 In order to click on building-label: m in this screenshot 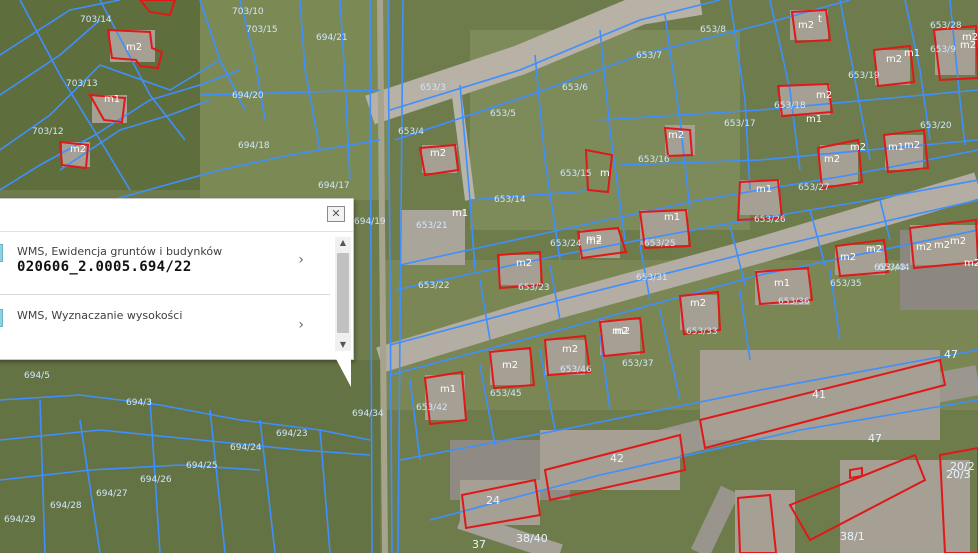, I will do `click(605, 173)`.